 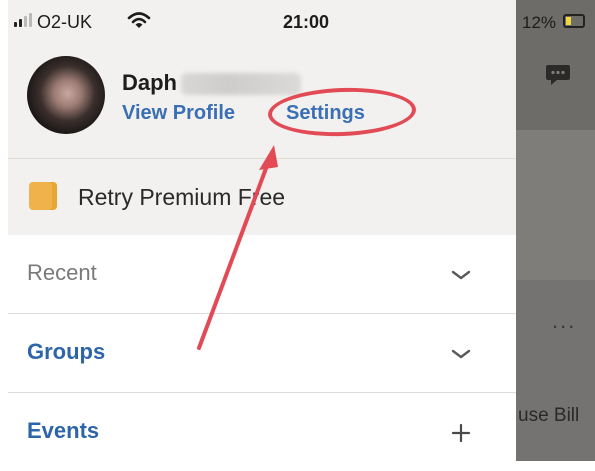 What do you see at coordinates (66, 95) in the screenshot?
I see `avatar` at bounding box center [66, 95].